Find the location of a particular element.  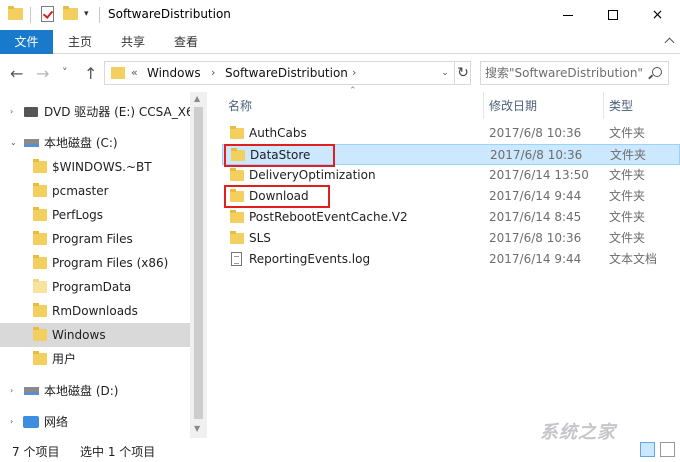

sidebar-item-label: pcmaster is located at coordinates (80, 191).